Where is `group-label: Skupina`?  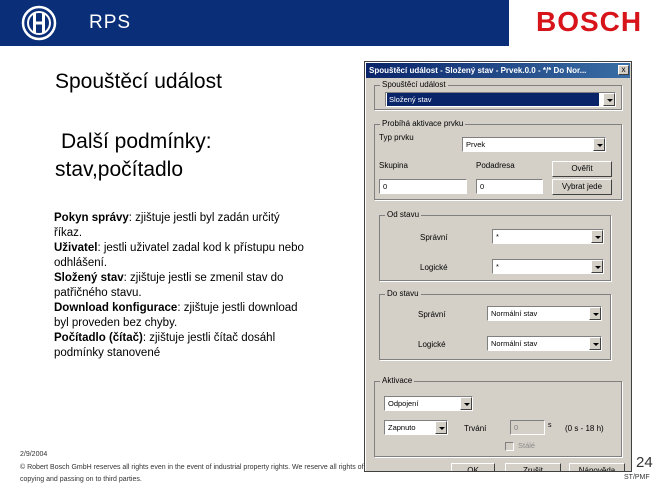 group-label: Skupina is located at coordinates (393, 165).